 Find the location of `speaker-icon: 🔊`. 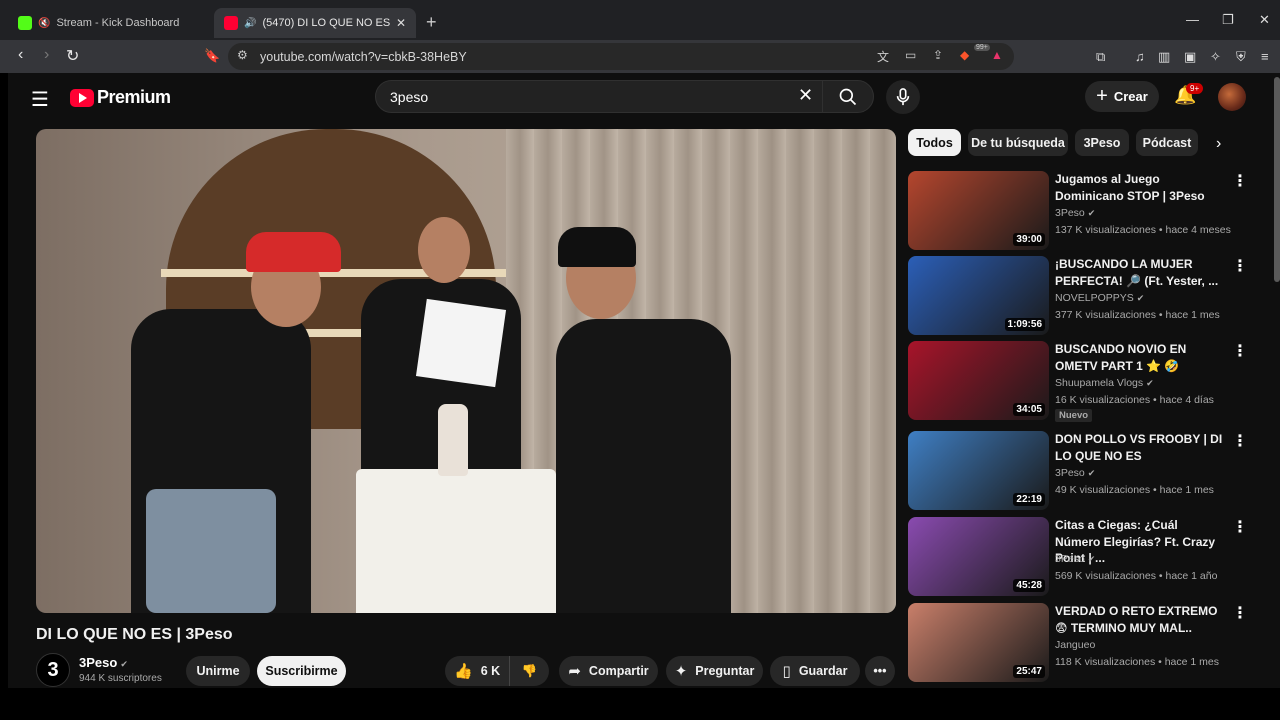

speaker-icon: 🔊 is located at coordinates (250, 23).